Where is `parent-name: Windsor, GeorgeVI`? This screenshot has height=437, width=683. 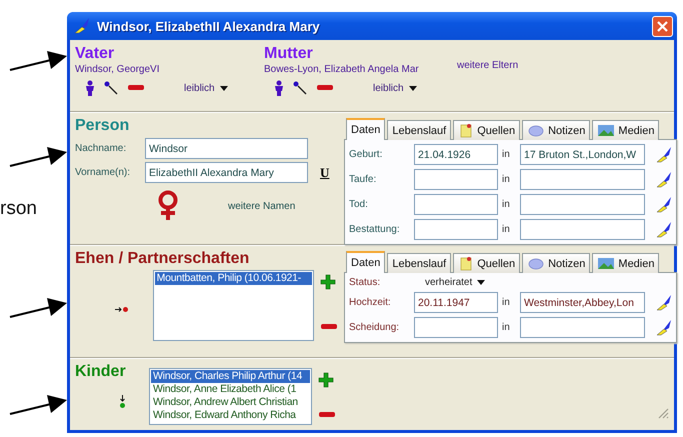 parent-name: Windsor, GeorgeVI is located at coordinates (166, 70).